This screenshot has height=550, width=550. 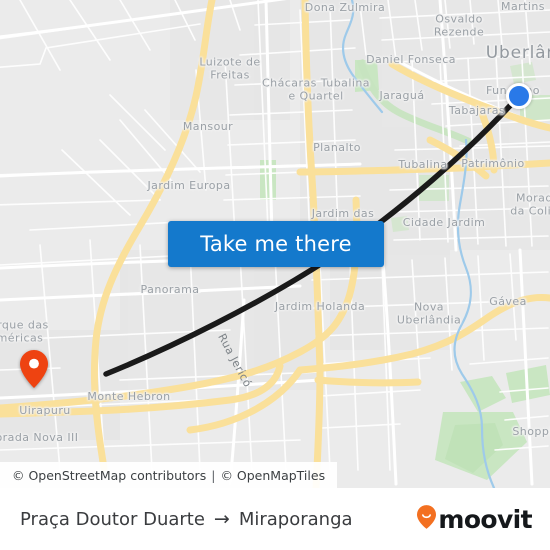 I want to click on origin-dot, so click(x=519, y=96).